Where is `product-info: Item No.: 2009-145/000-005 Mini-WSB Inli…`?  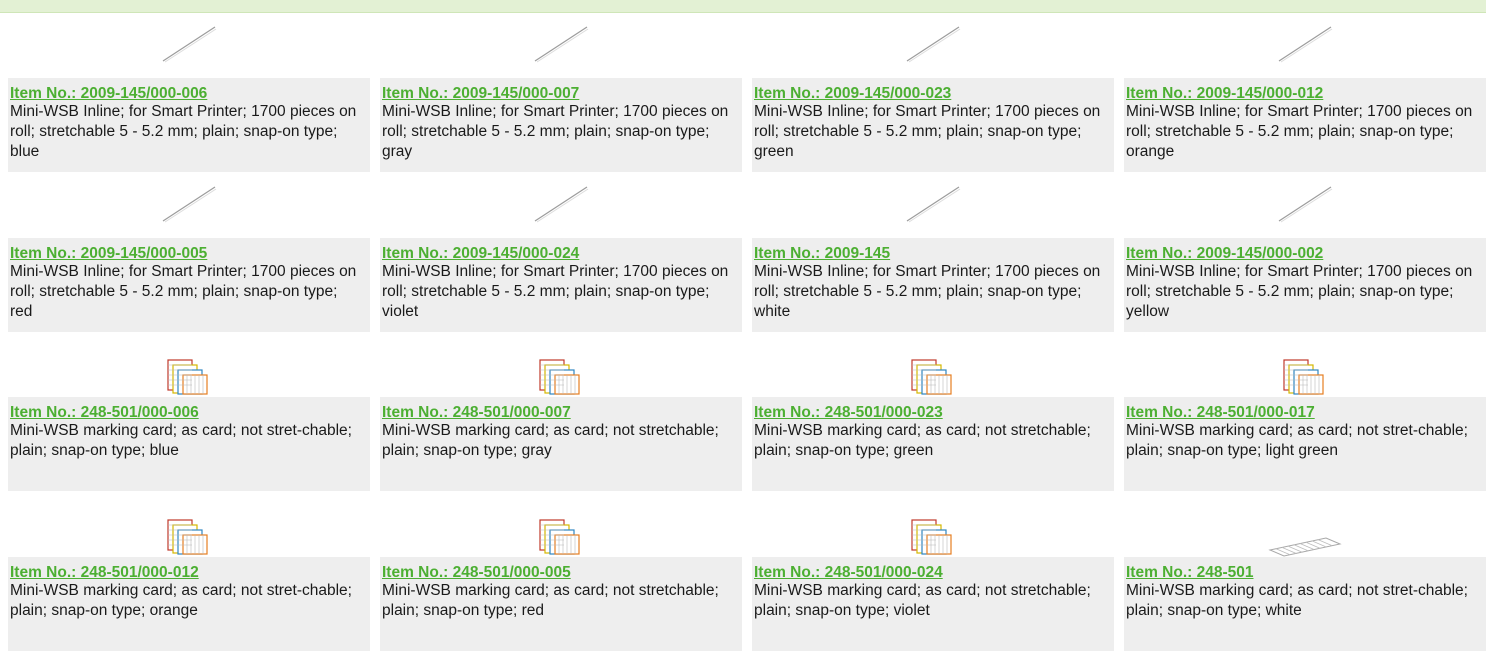
product-info: Item No.: 2009-145/000-005 Mini-WSB Inli… is located at coordinates (189, 284).